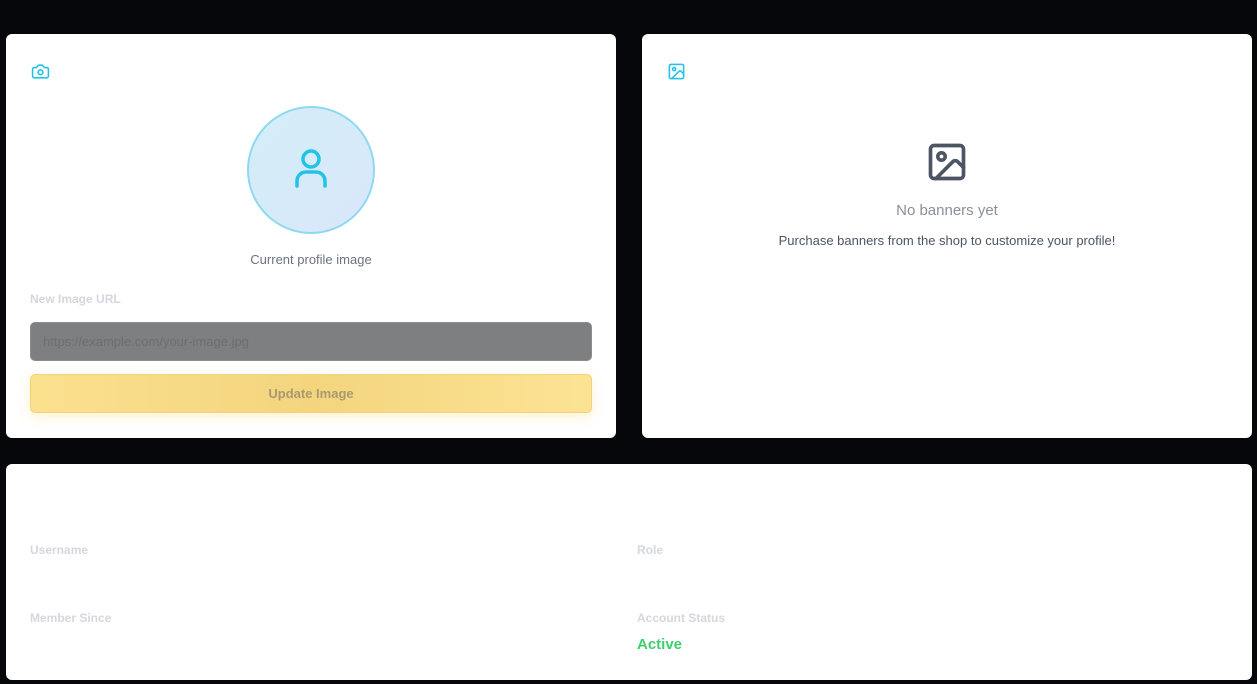 The width and height of the screenshot is (1257, 684). What do you see at coordinates (311, 259) in the screenshot?
I see `avatar-caption: Current profile image` at bounding box center [311, 259].